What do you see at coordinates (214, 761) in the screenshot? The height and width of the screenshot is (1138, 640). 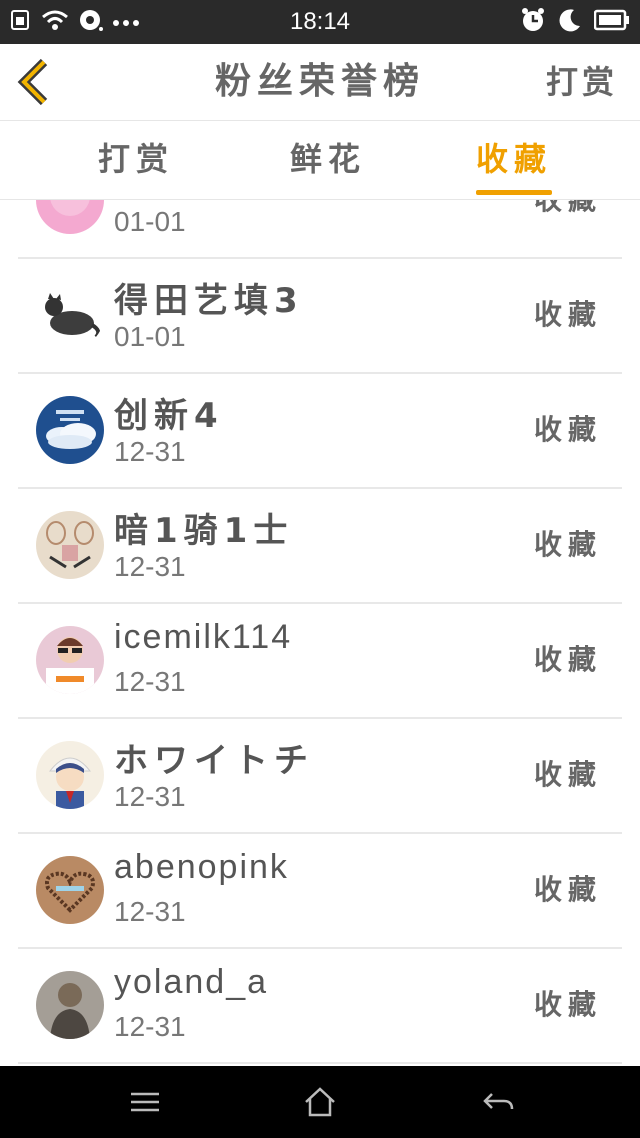 I see `fan-name: ホワイトチ` at bounding box center [214, 761].